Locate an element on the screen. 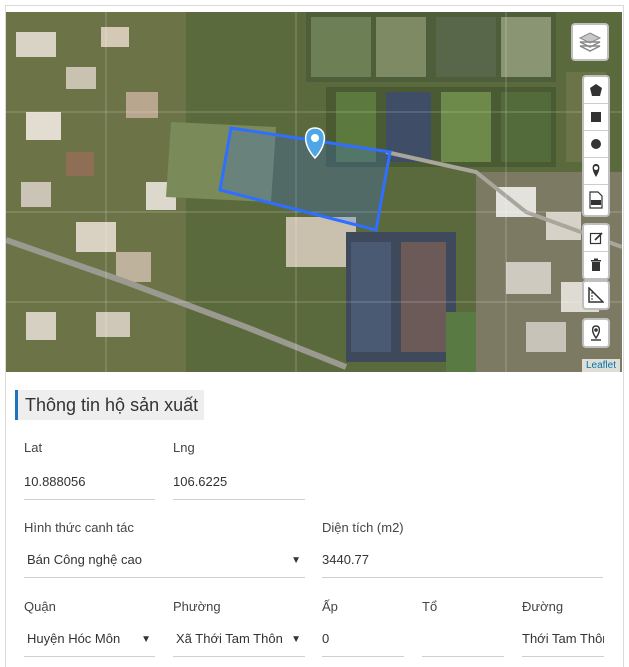 The image size is (629, 667). draw-toolbar is located at coordinates (596, 146).